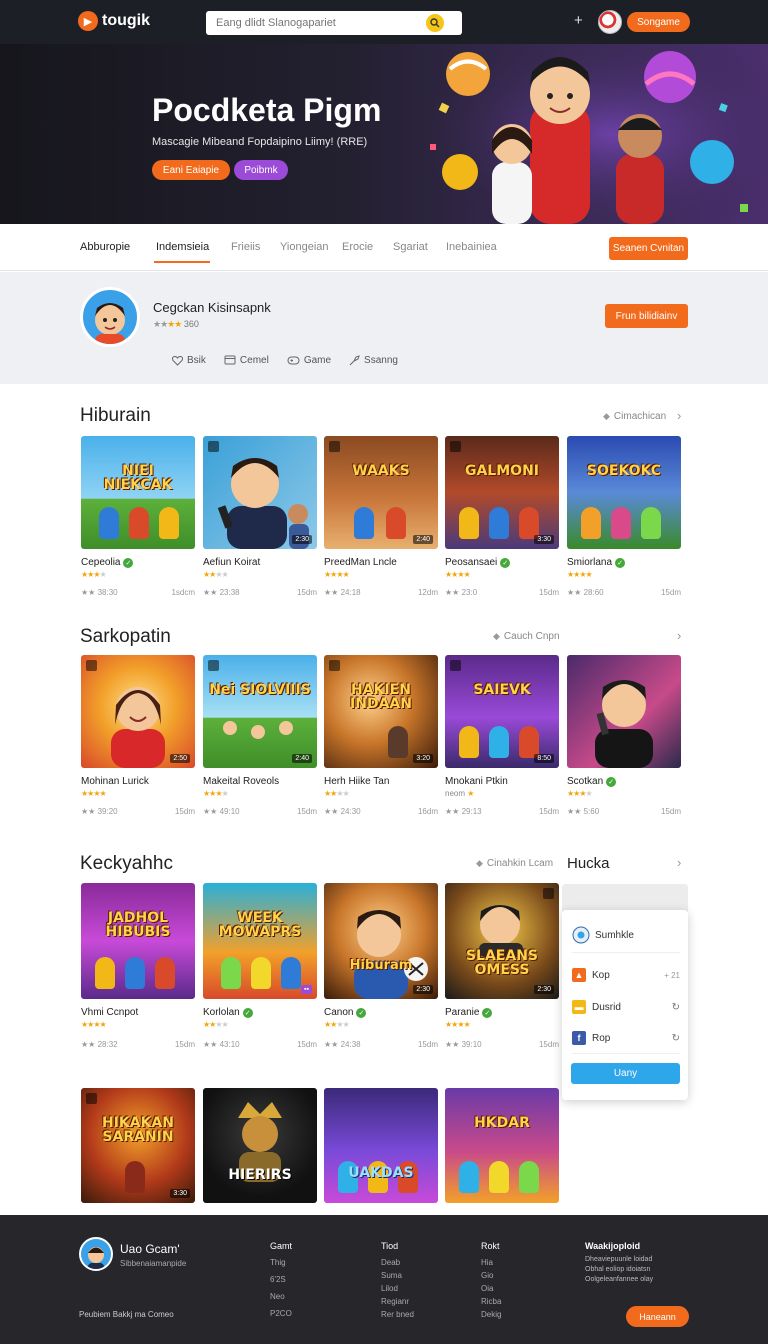  Describe the element at coordinates (648, 248) in the screenshot. I see `tabs-action-button: Seanen Cvnitan` at that location.